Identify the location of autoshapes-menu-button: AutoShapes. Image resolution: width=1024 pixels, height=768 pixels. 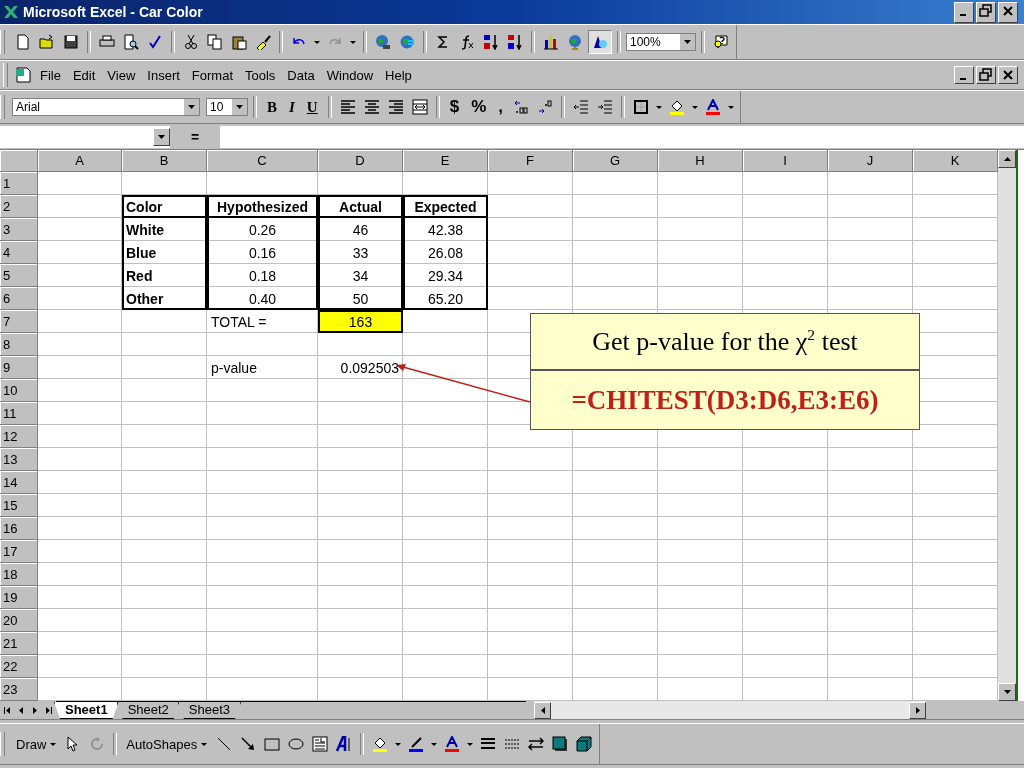
(167, 744).